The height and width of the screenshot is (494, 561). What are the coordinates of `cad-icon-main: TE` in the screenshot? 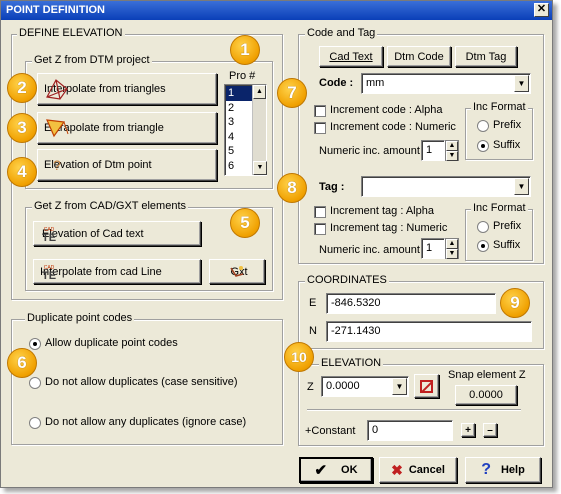 It's located at (49, 275).